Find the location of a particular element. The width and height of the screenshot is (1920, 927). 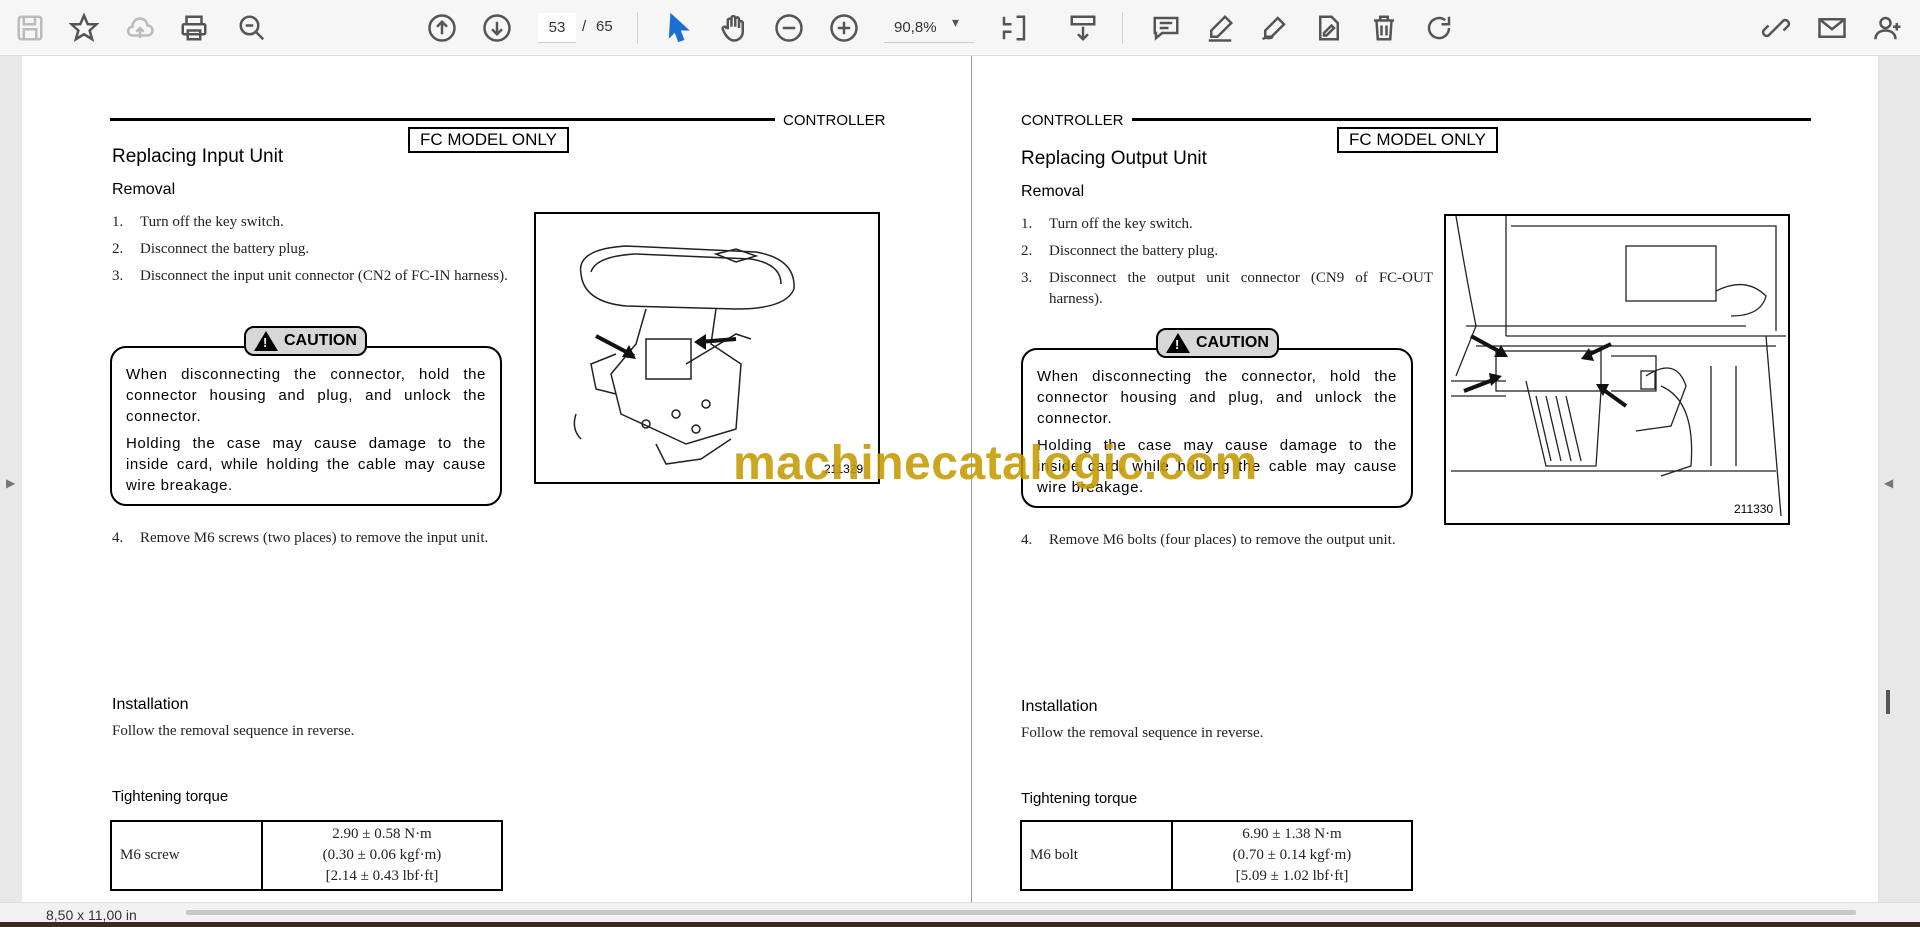

draw-icon is located at coordinates (1274, 28).